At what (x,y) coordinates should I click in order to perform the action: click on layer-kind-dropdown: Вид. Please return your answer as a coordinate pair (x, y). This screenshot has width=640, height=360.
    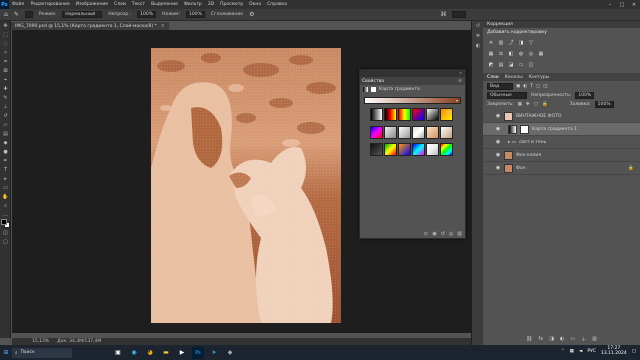
    Looking at the image, I should click on (500, 86).